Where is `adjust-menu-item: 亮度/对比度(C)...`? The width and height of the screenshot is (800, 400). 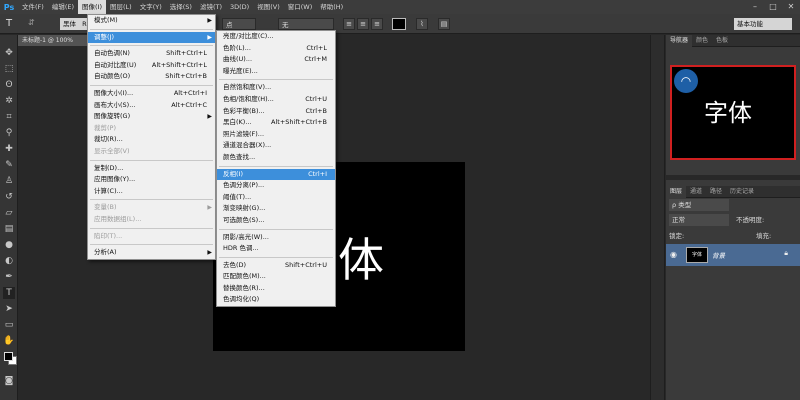
adjust-menu-item: 亮度/对比度(C)... is located at coordinates (276, 37).